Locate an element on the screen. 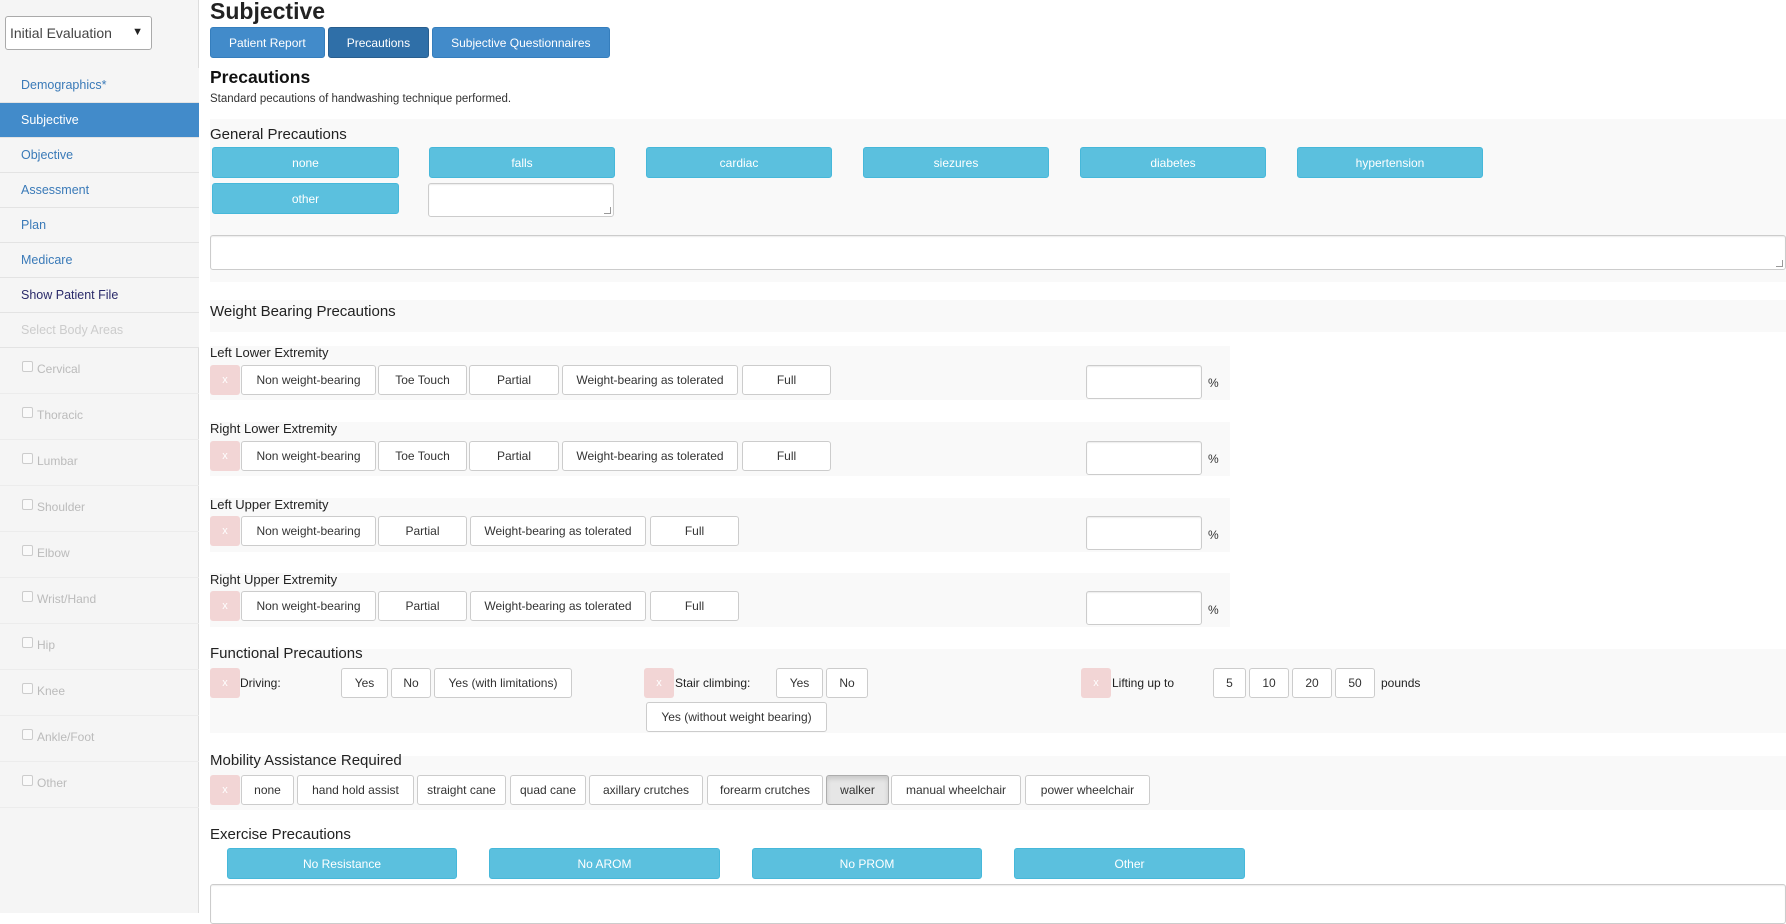  lue-clear-button: x is located at coordinates (225, 531).